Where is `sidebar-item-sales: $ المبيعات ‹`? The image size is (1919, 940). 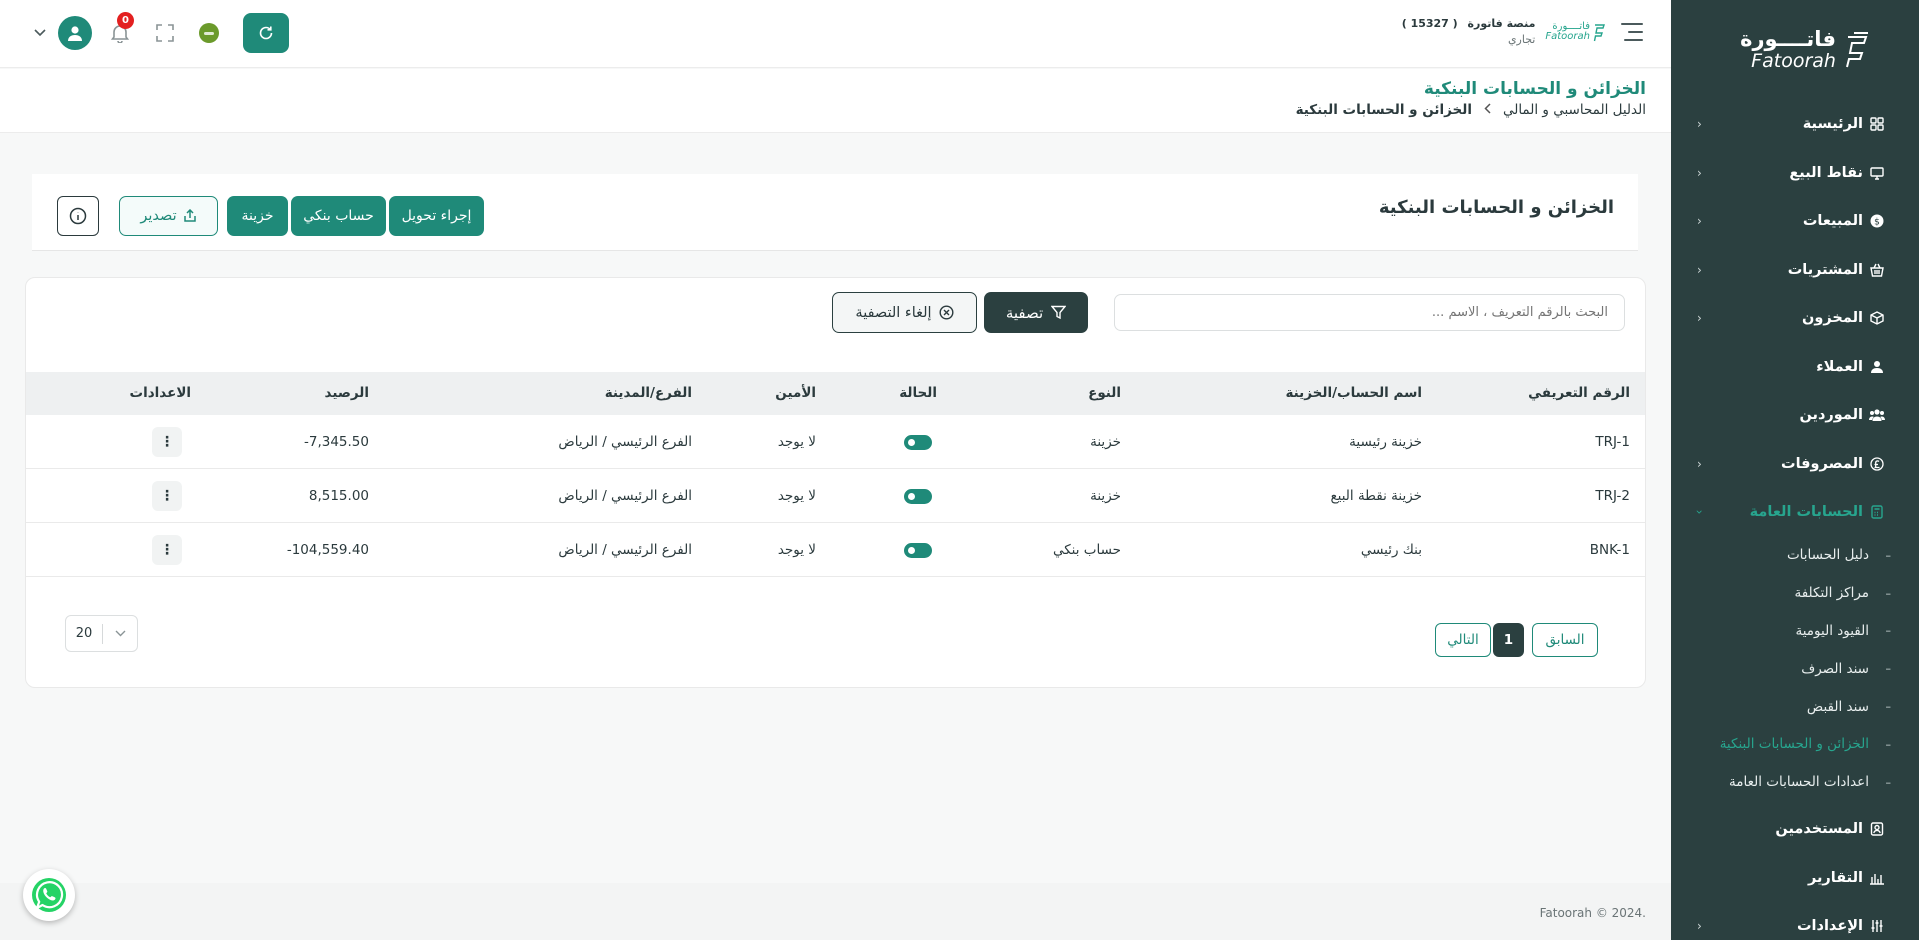 sidebar-item-sales: $ المبيعات ‹ is located at coordinates (1795, 221).